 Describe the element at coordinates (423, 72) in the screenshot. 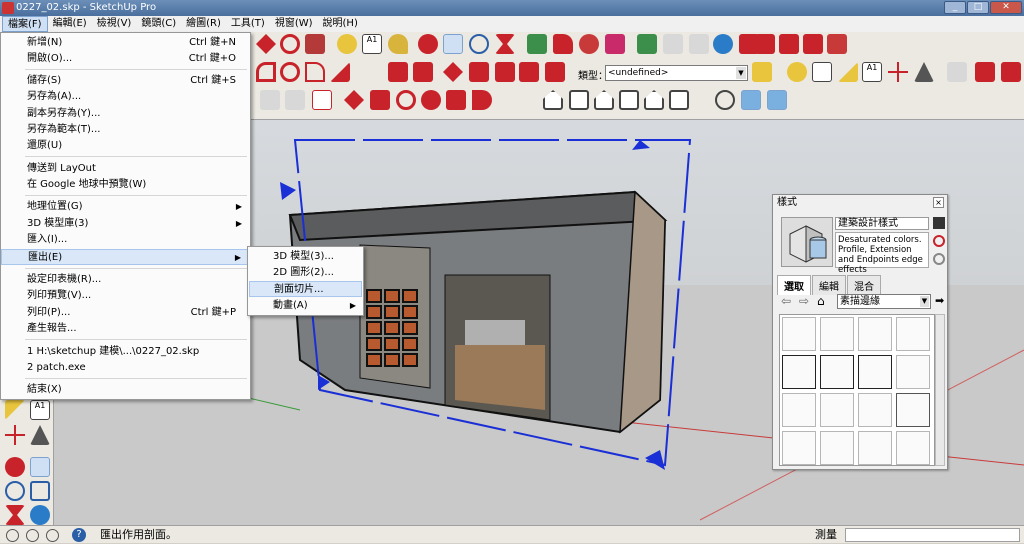

I see `follow-me-icon` at that location.